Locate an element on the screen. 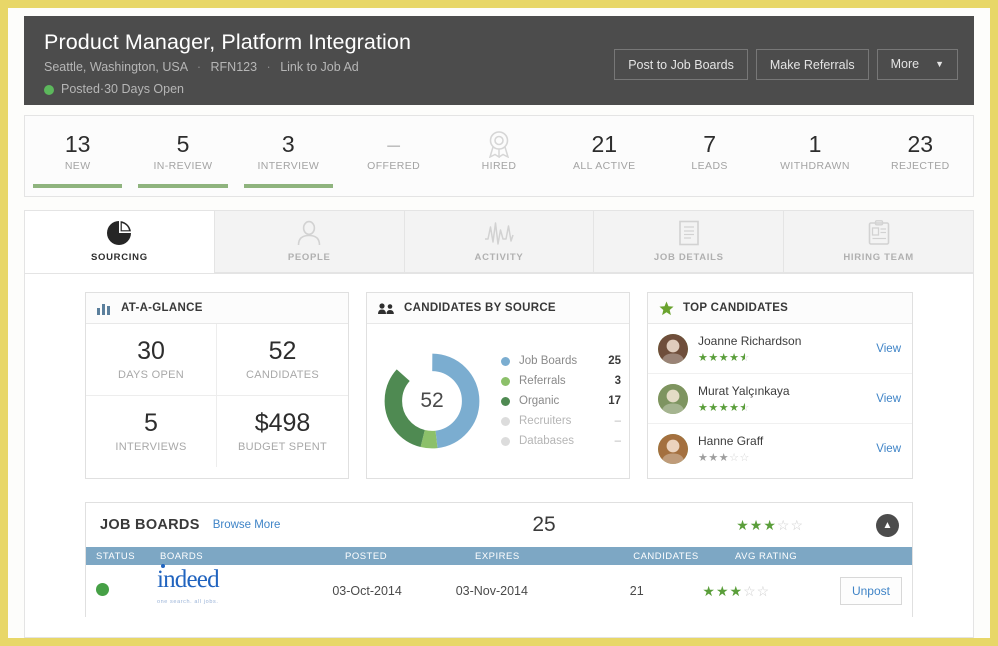 Image resolution: width=998 pixels, height=646 pixels. stat-new: 13 NEW is located at coordinates (77, 156).